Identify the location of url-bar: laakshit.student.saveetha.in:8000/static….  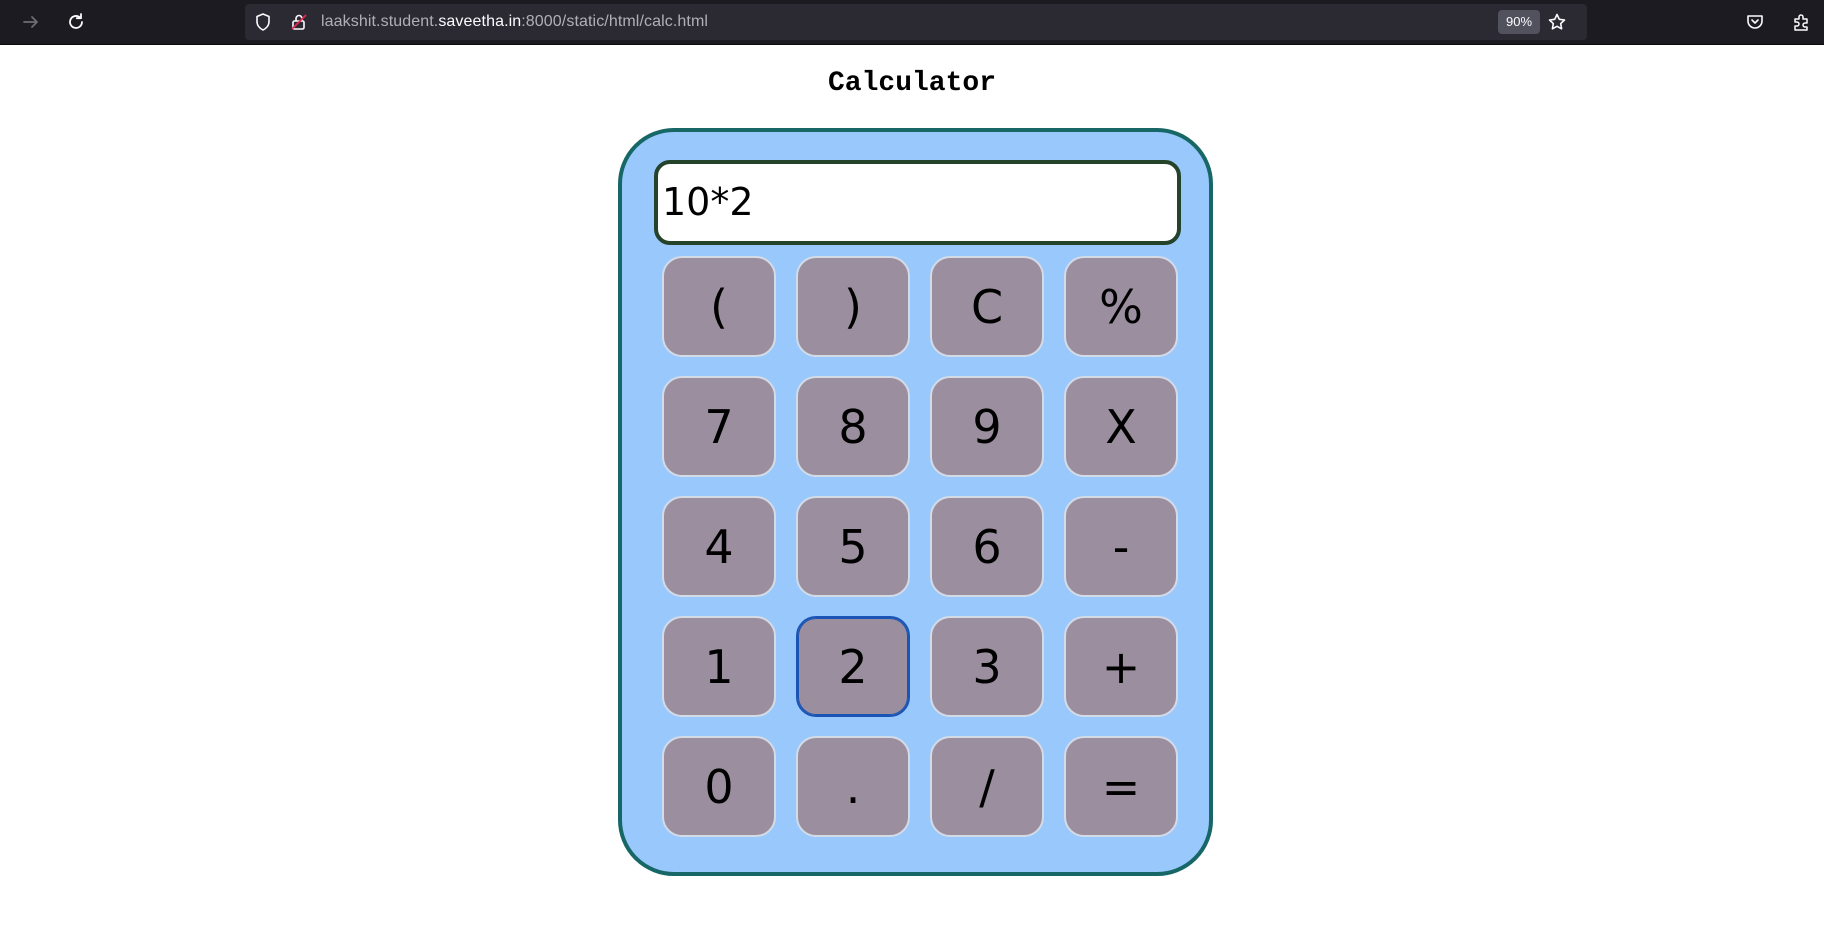
(916, 22).